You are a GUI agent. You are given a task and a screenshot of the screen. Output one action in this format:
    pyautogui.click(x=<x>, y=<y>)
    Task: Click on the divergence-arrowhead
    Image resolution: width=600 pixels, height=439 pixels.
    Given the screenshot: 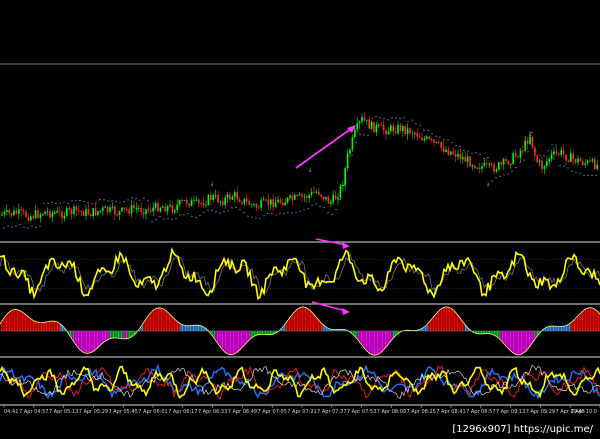 What is the action you would take?
    pyautogui.click(x=346, y=245)
    